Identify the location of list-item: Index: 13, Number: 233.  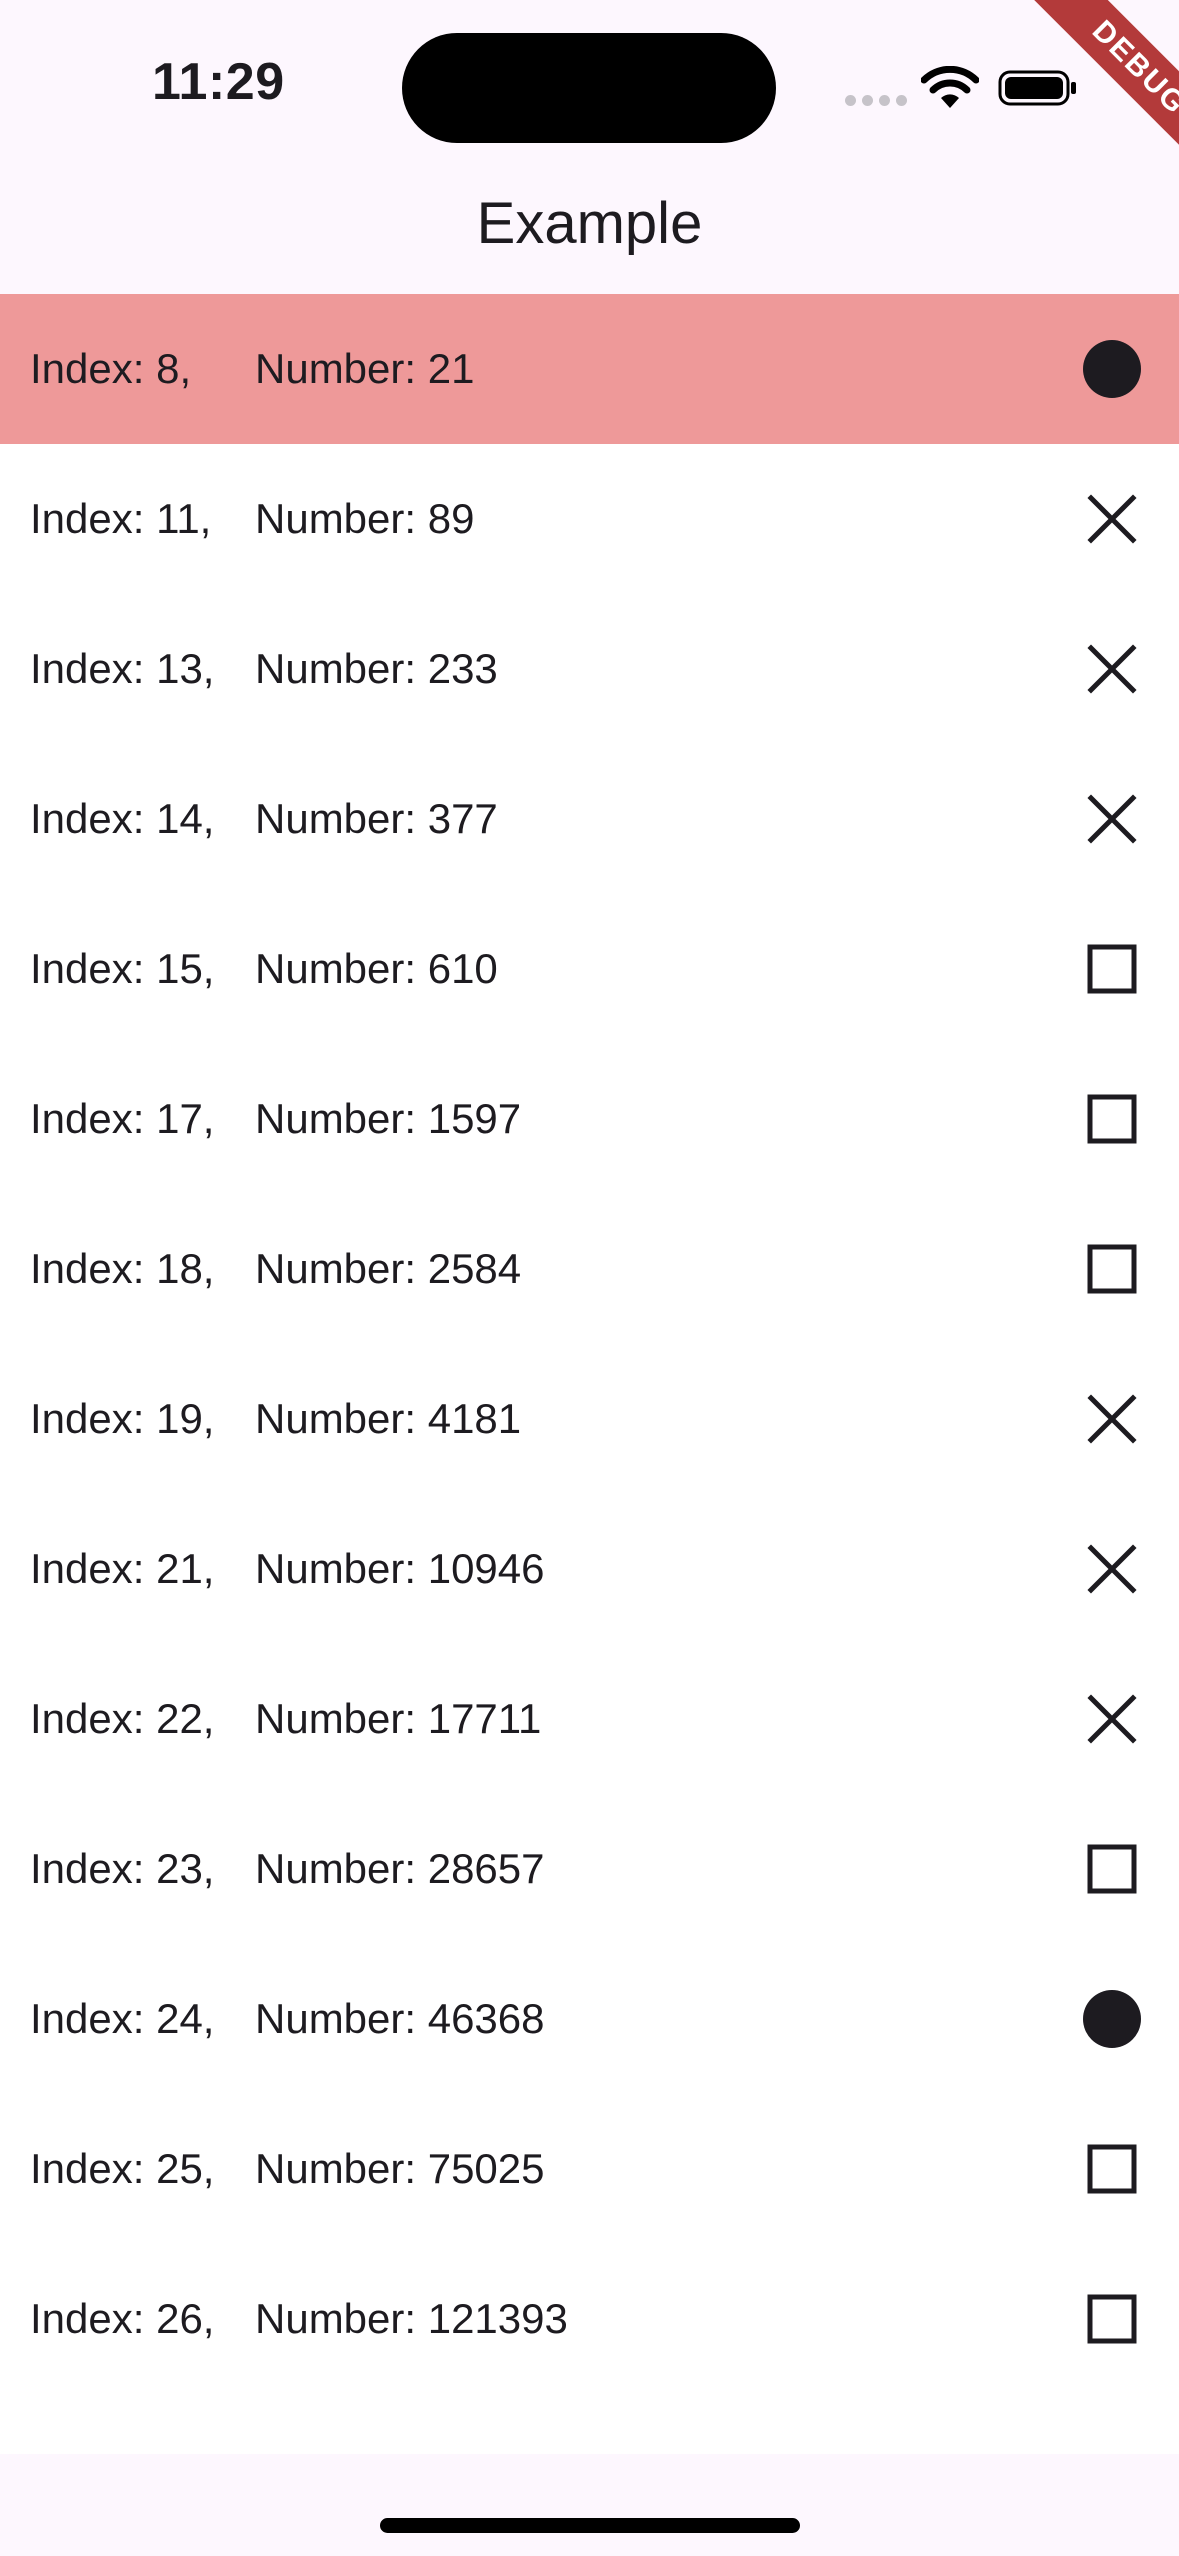
(589, 669).